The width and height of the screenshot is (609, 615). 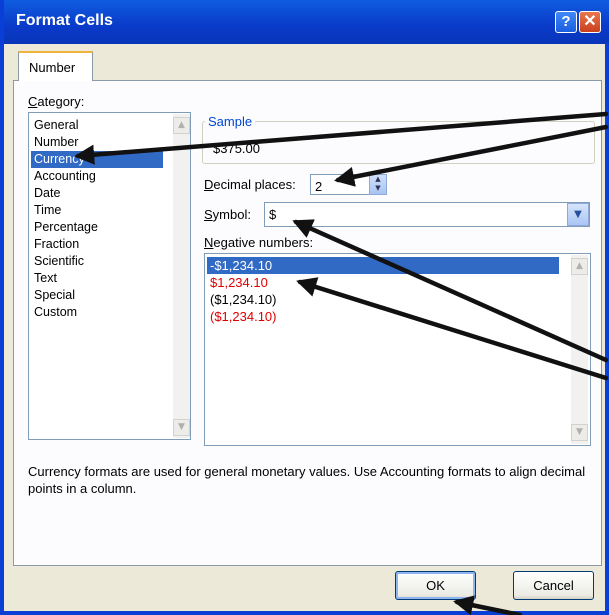 I want to click on list-item: Number, so click(x=97, y=142).